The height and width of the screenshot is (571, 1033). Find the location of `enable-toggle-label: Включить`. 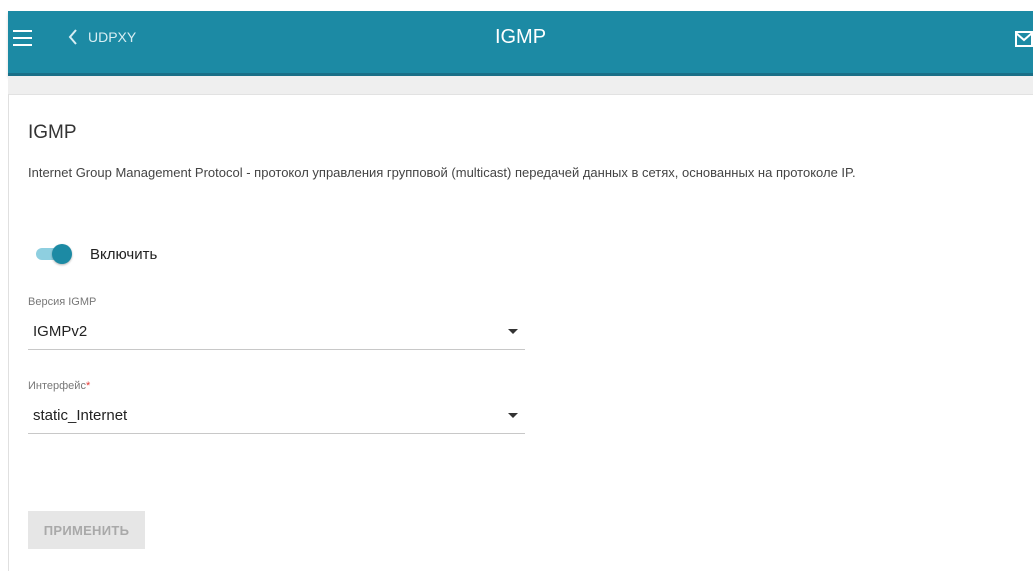

enable-toggle-label: Включить is located at coordinates (124, 254).